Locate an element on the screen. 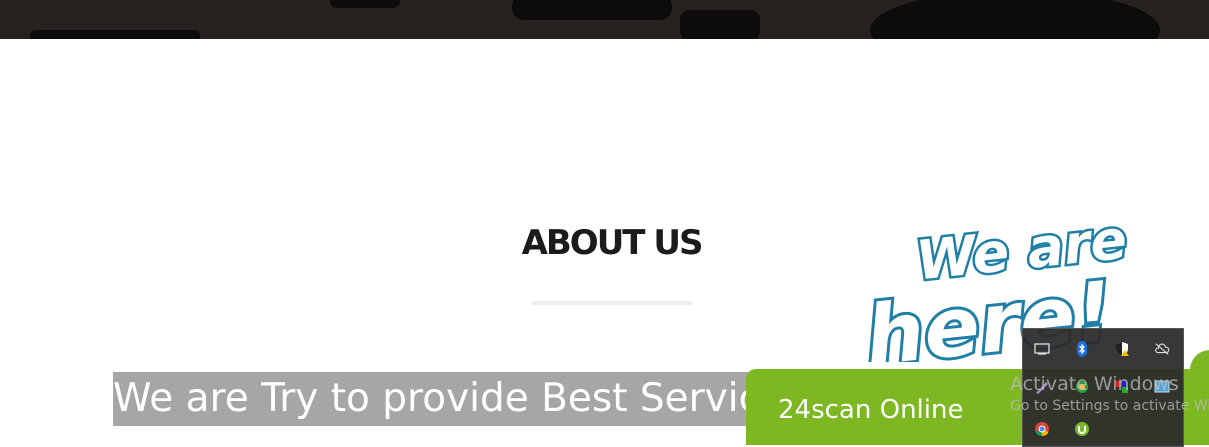 This screenshot has height=447, width=1209. keyboard-icon is located at coordinates (1042, 349).